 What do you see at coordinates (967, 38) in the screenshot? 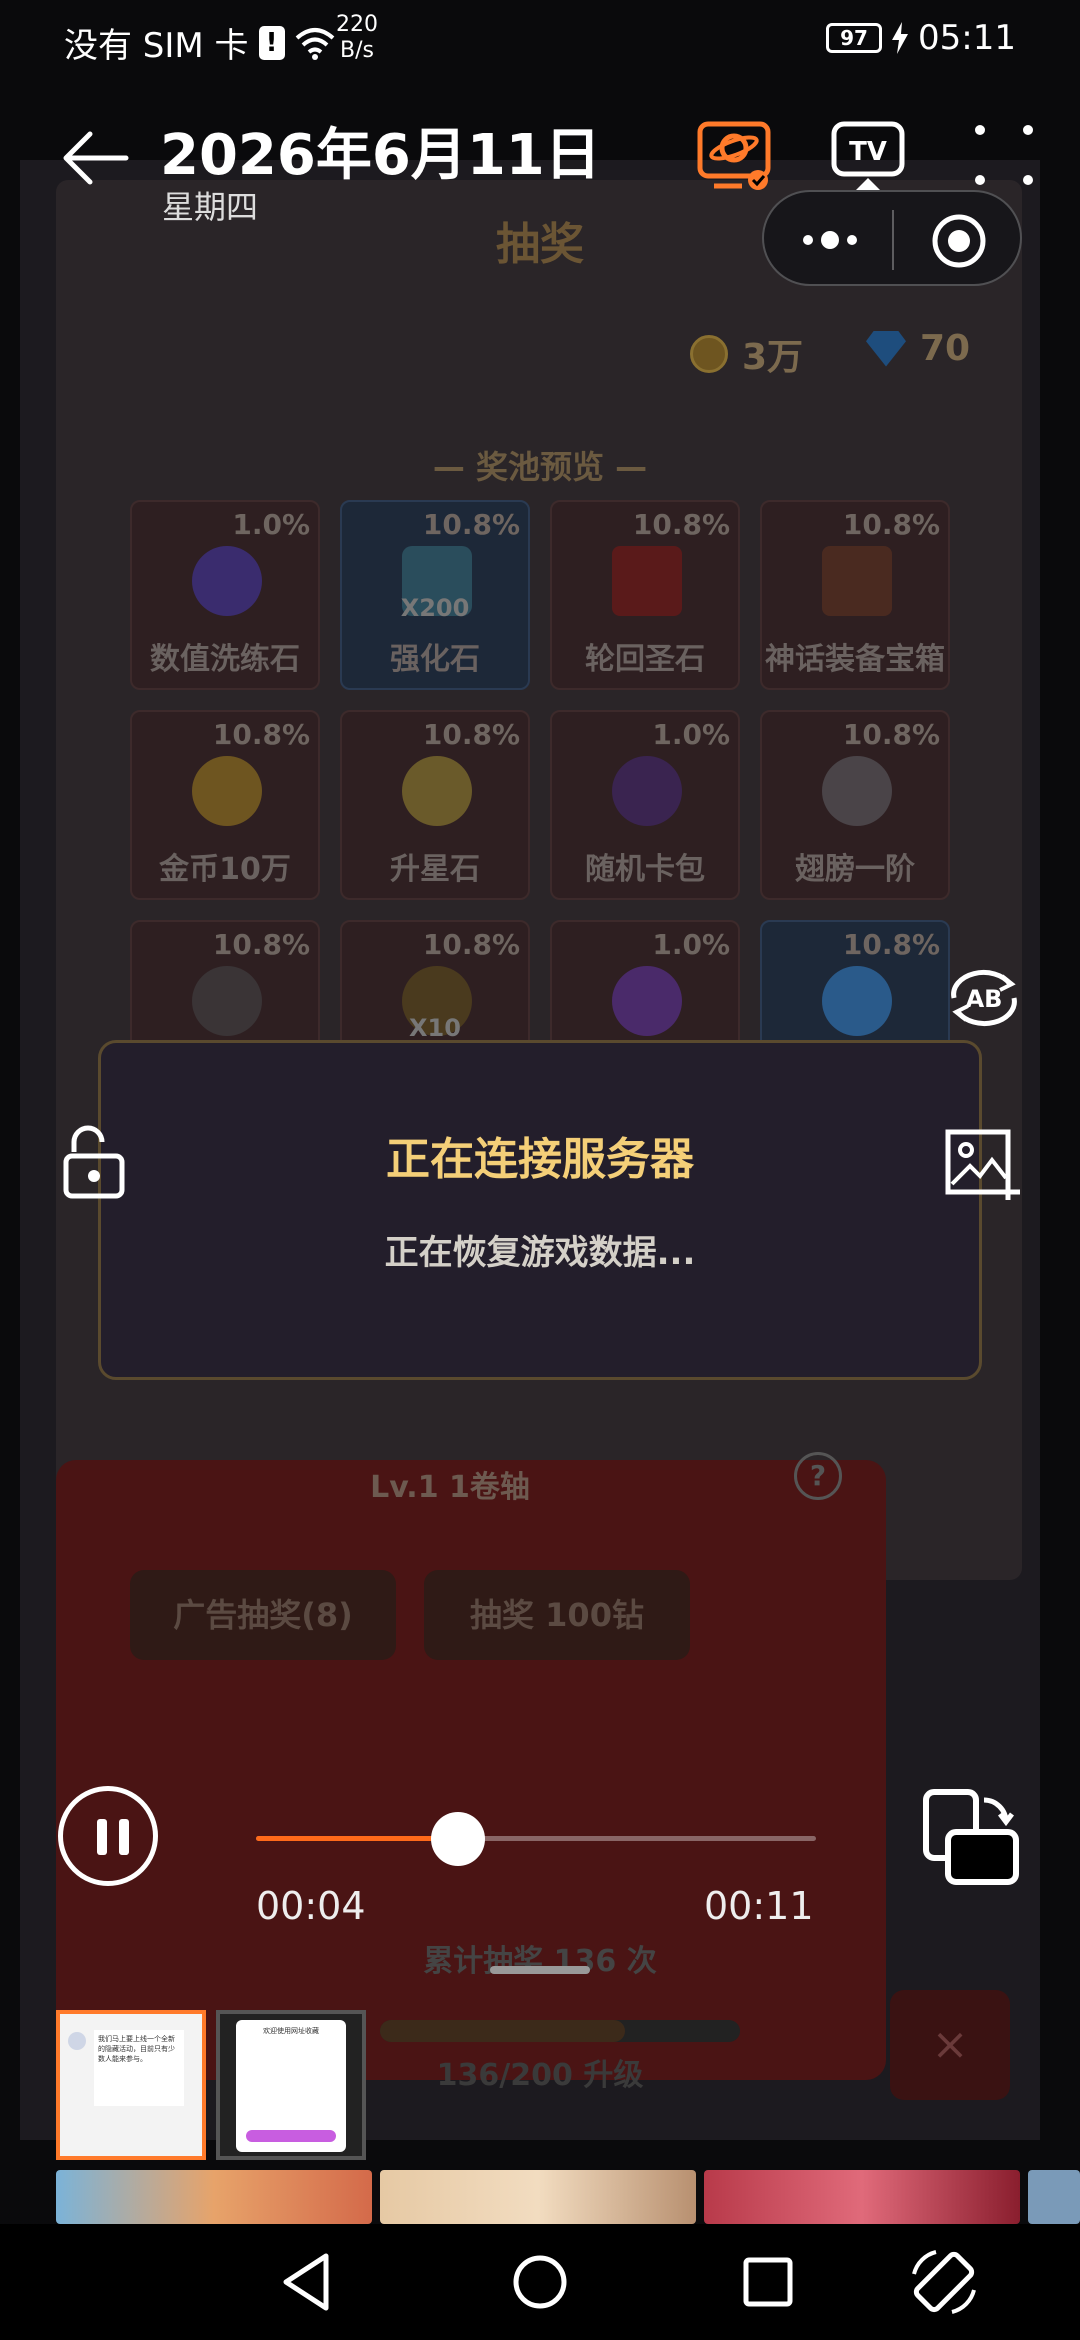
I see `clock: 05:11` at bounding box center [967, 38].